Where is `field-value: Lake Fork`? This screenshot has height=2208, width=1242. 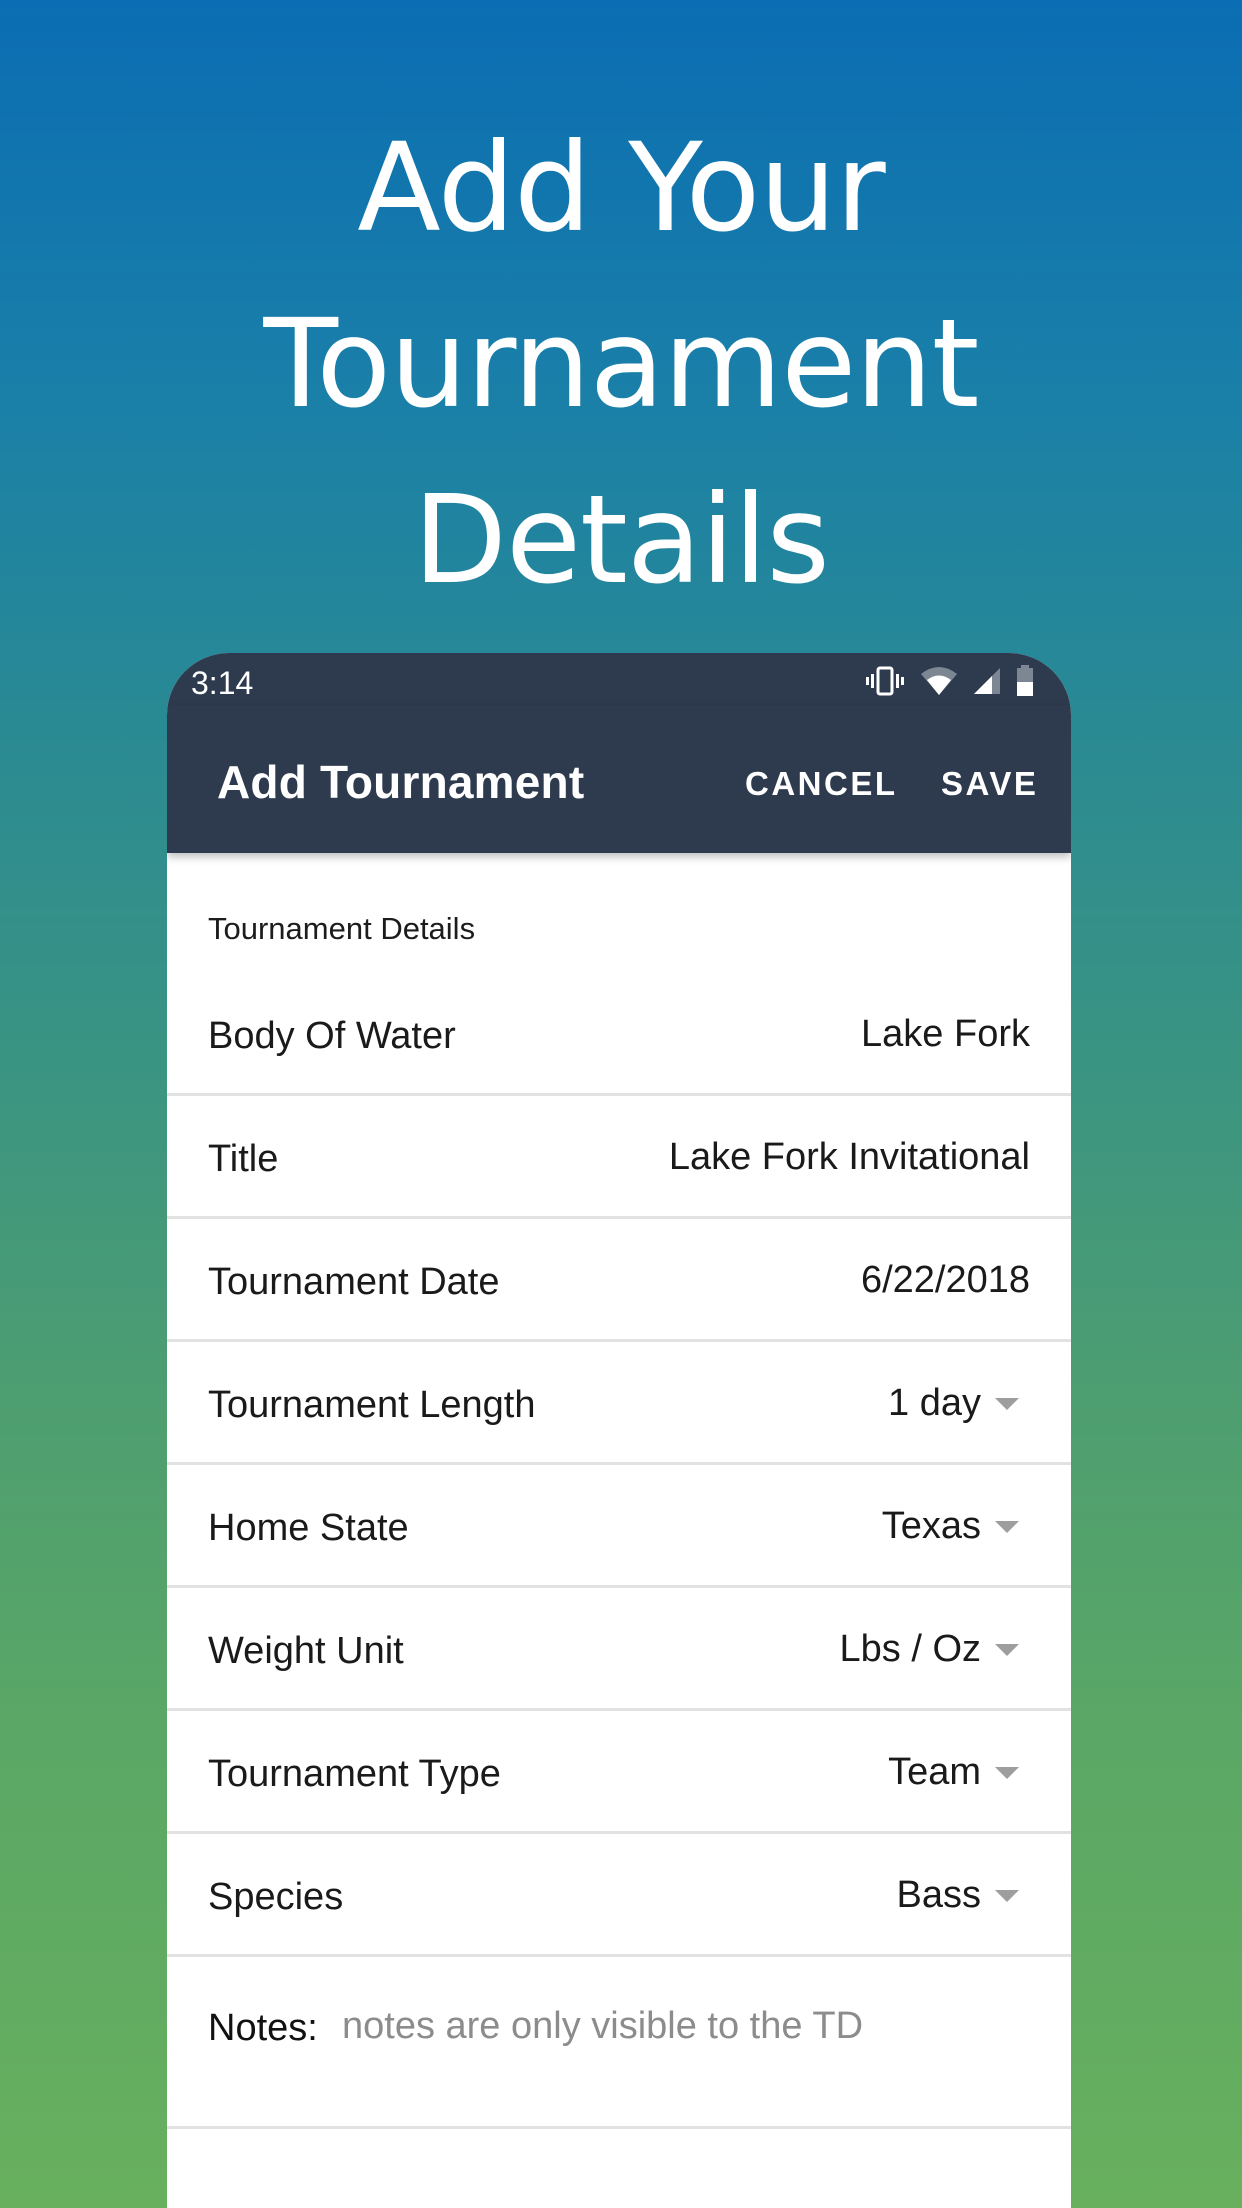
field-value: Lake Fork is located at coordinates (945, 1034).